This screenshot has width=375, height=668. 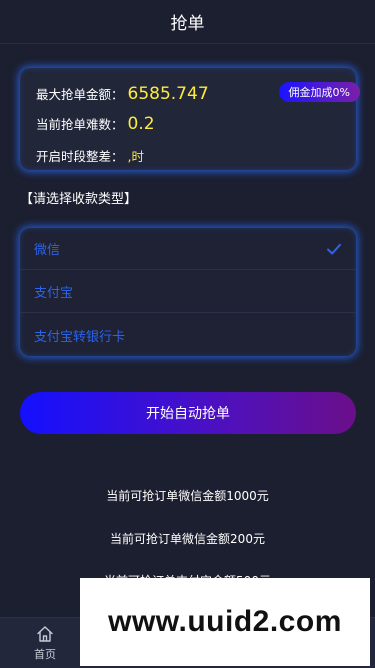 I want to click on tab-home-label: 首页, so click(x=45, y=654).